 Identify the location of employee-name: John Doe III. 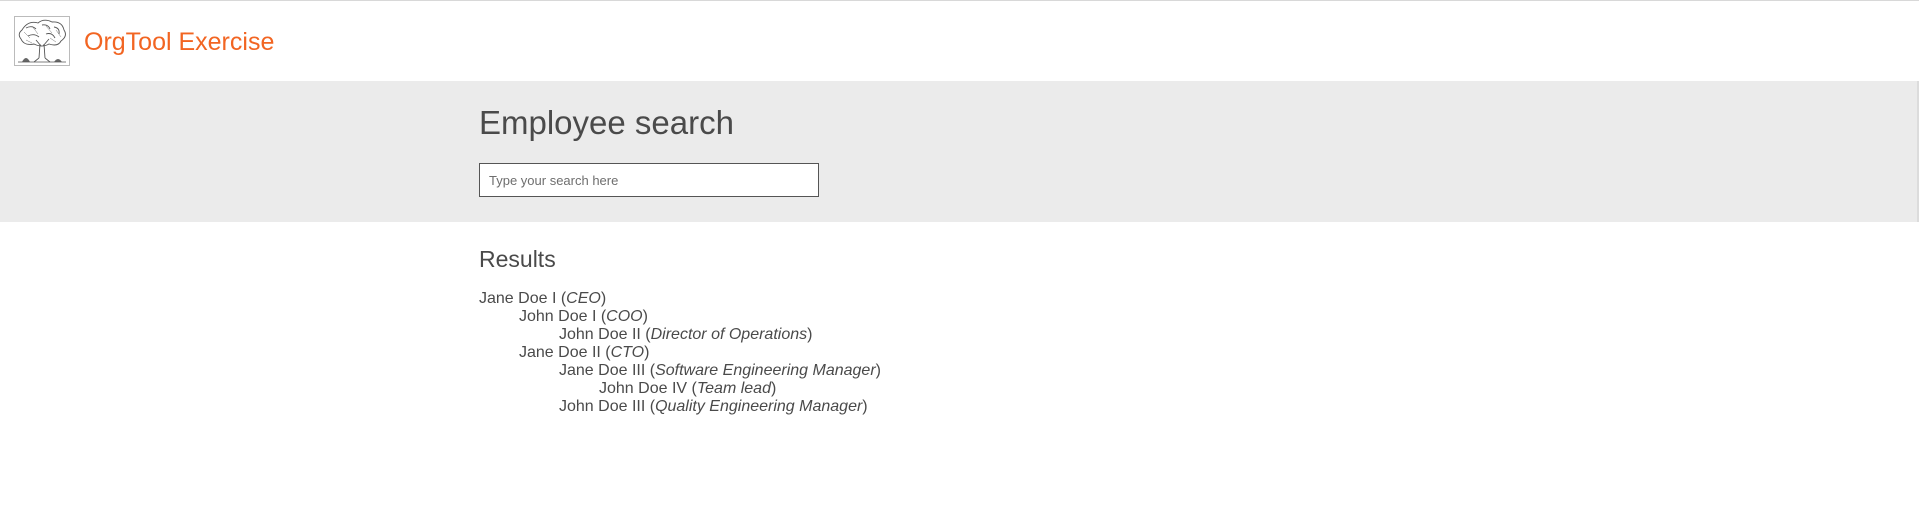
(602, 406).